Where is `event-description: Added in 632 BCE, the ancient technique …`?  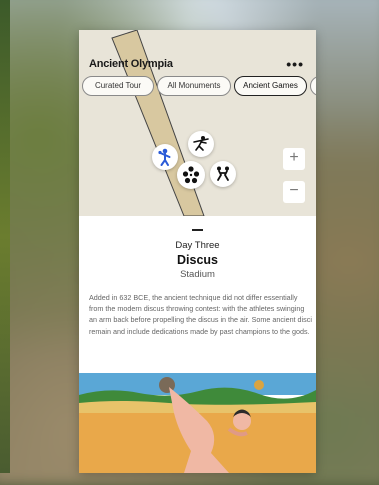 event-description: Added in 632 BCE, the ancient technique … is located at coordinates (200, 314).